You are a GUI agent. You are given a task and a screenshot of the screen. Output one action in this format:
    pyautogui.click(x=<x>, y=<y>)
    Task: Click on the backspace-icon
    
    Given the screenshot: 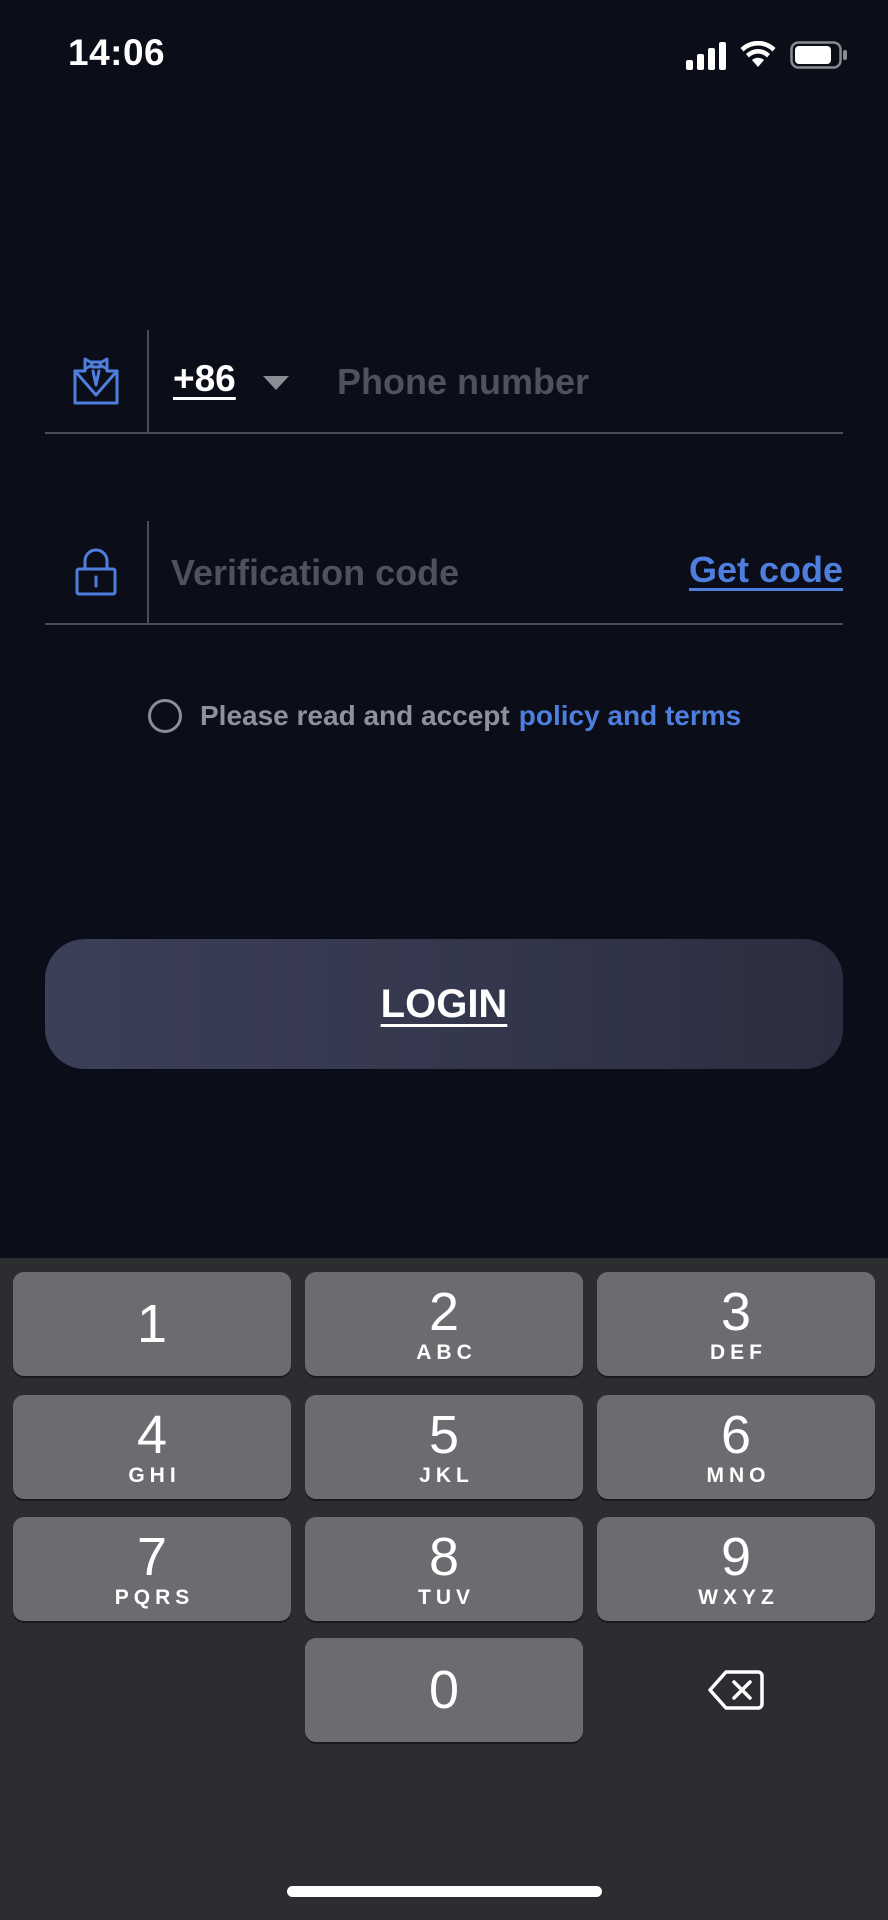 What is the action you would take?
    pyautogui.click(x=736, y=1690)
    